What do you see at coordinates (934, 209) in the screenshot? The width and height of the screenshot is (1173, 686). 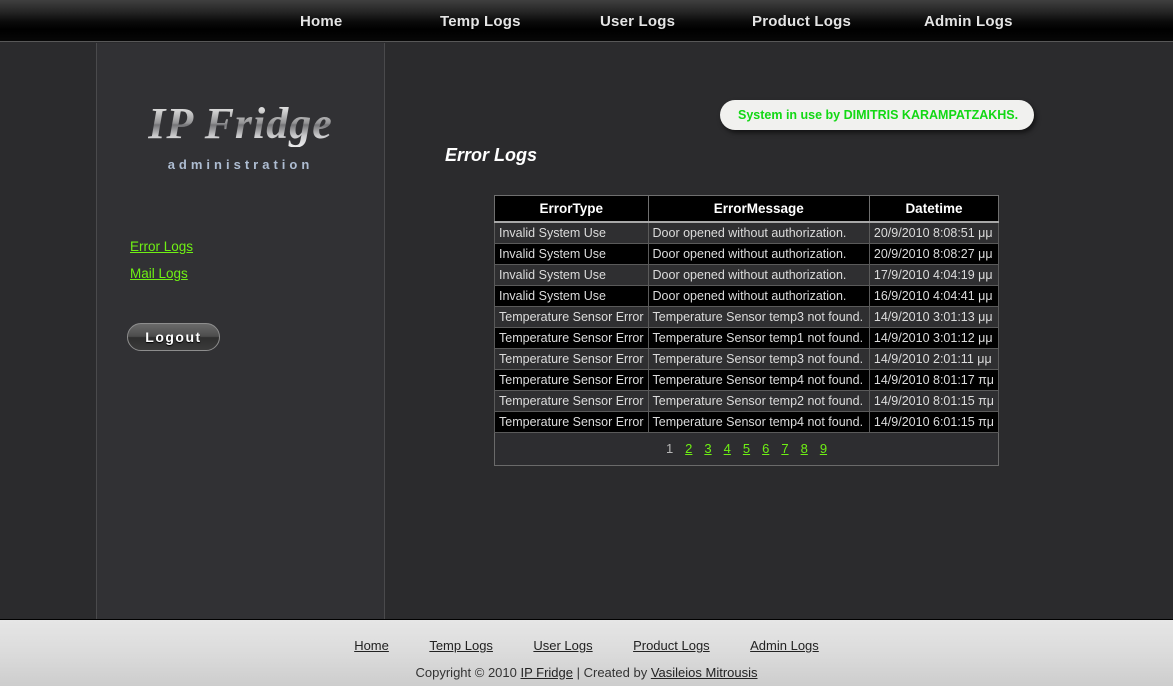 I see `column-header-datetime: Datetime` at bounding box center [934, 209].